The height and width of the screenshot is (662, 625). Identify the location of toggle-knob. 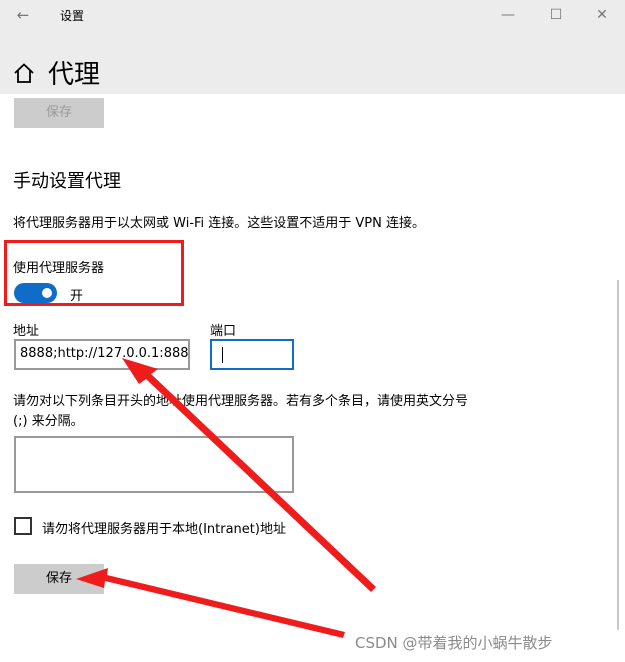
(47, 293).